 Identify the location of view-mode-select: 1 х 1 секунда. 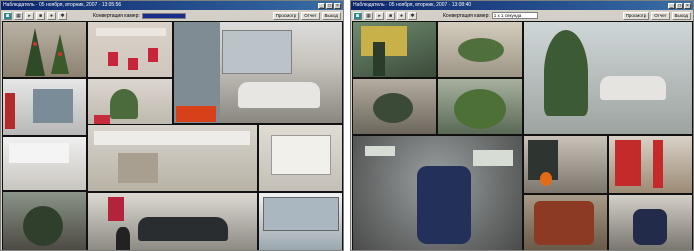
(514, 15).